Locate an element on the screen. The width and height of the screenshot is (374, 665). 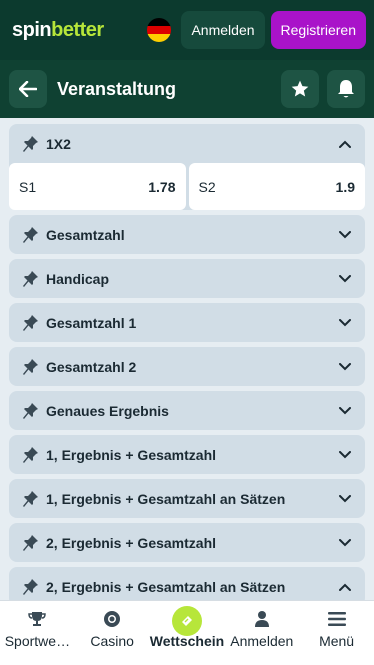
odd-button-s1: S1 1.78 is located at coordinates (97, 186).